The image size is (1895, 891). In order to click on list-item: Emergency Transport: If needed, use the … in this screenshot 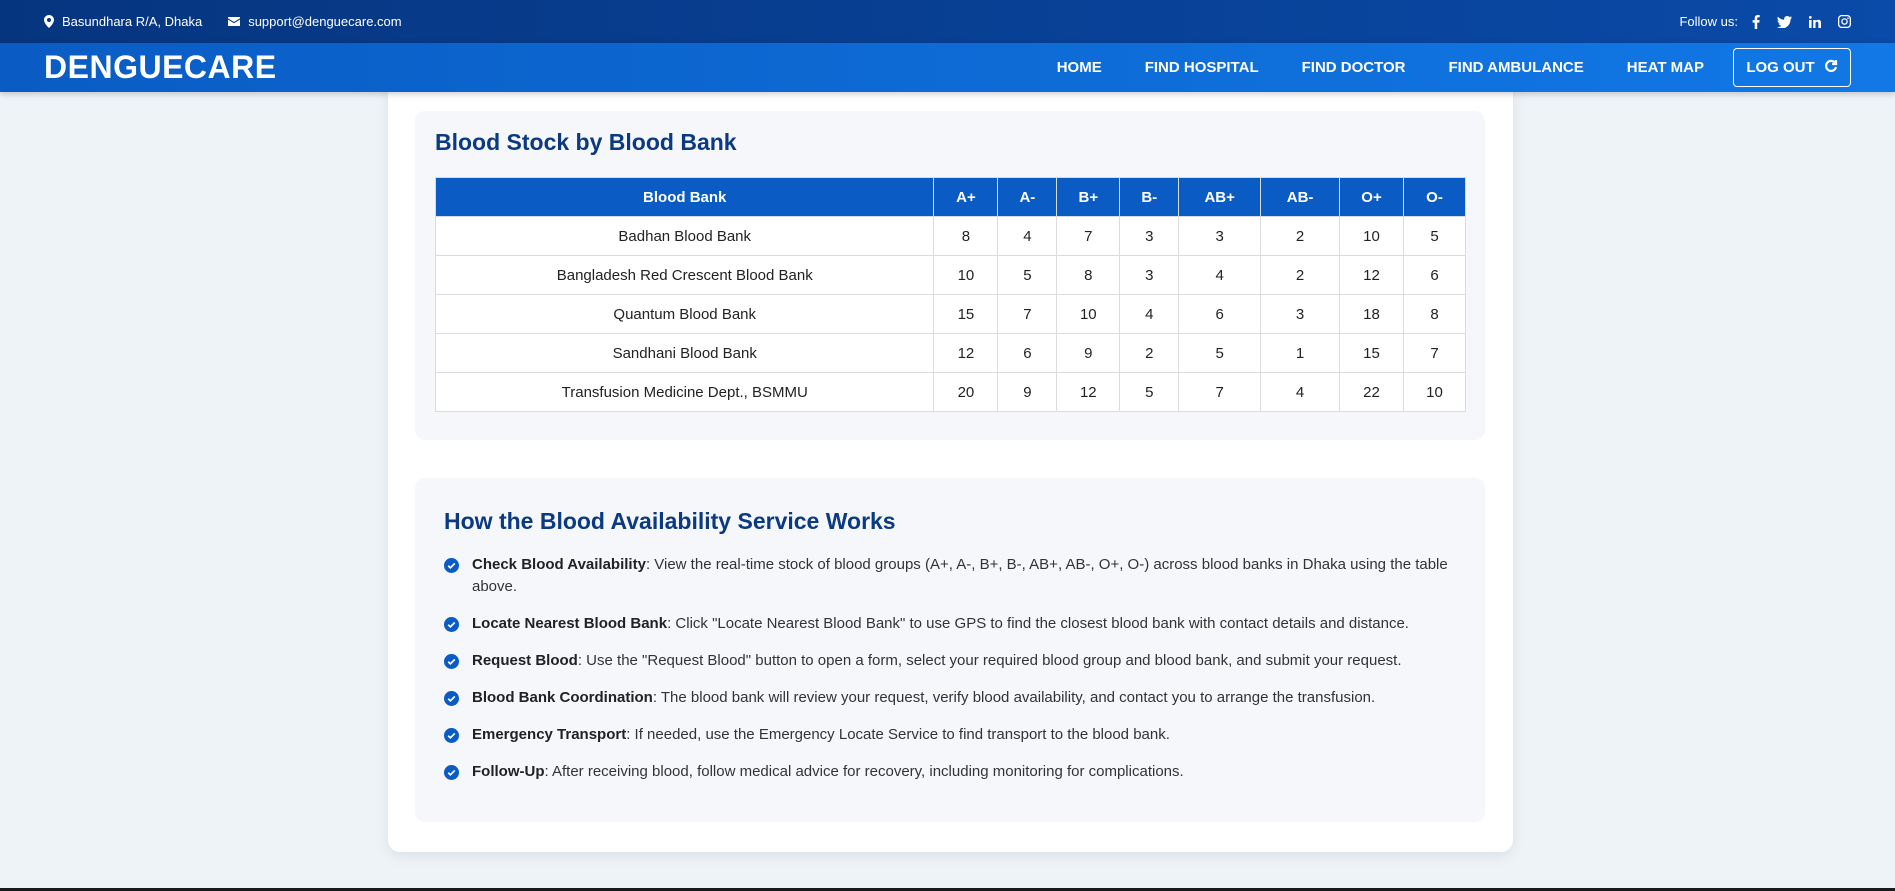, I will do `click(954, 735)`.